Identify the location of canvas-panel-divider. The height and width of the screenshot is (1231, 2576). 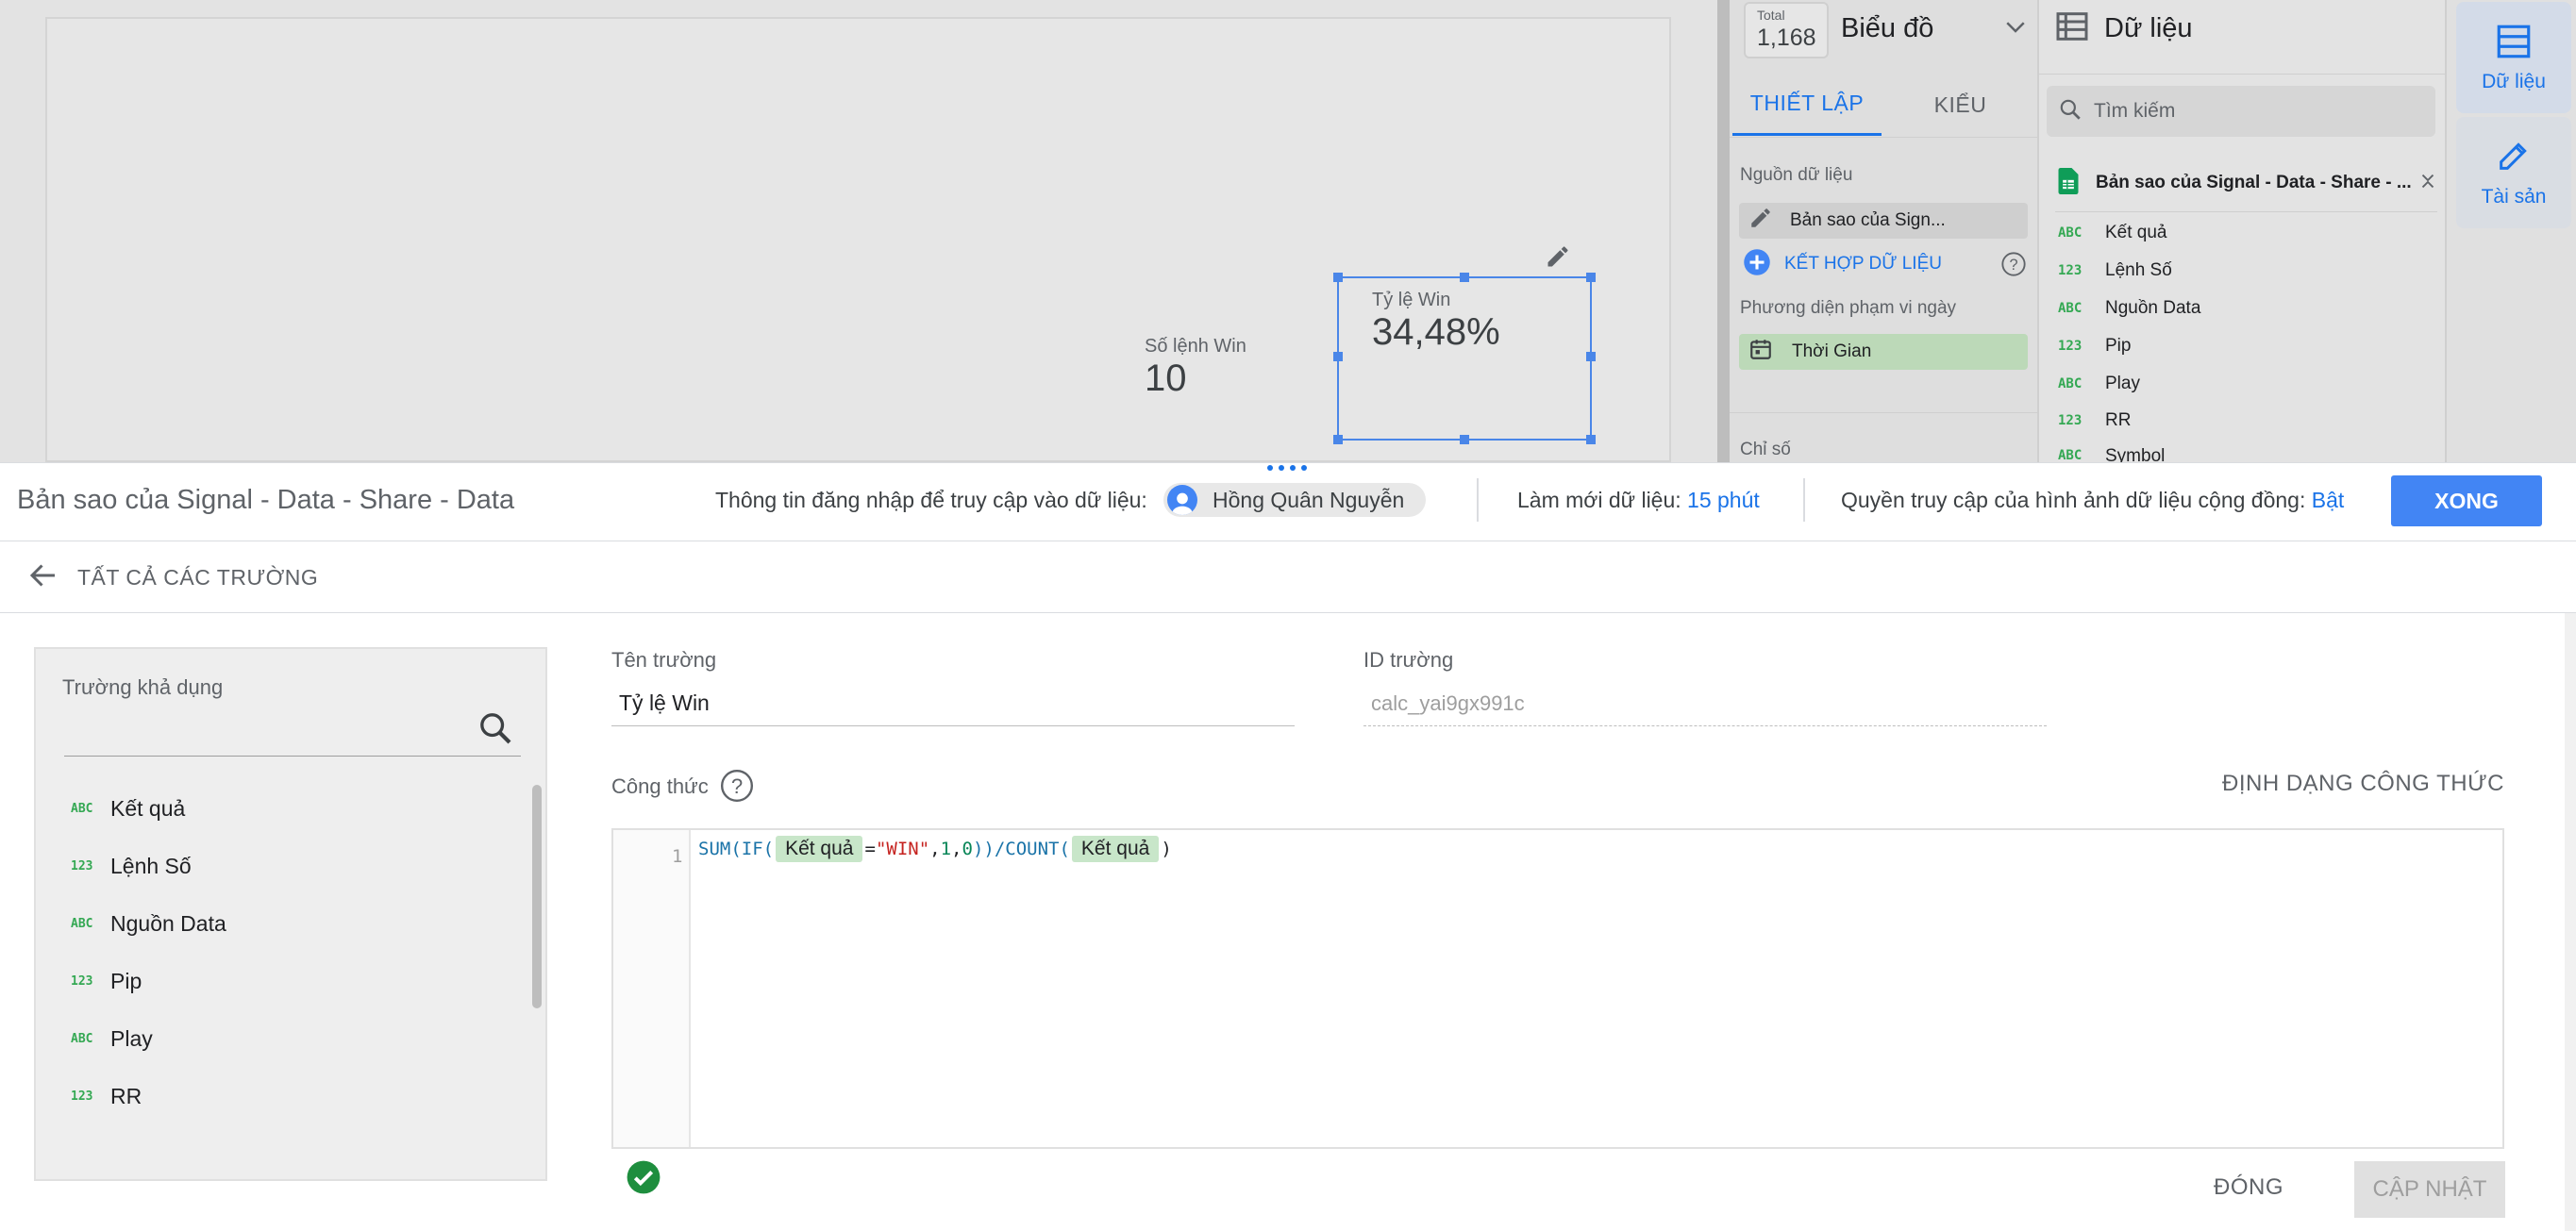
(1723, 231).